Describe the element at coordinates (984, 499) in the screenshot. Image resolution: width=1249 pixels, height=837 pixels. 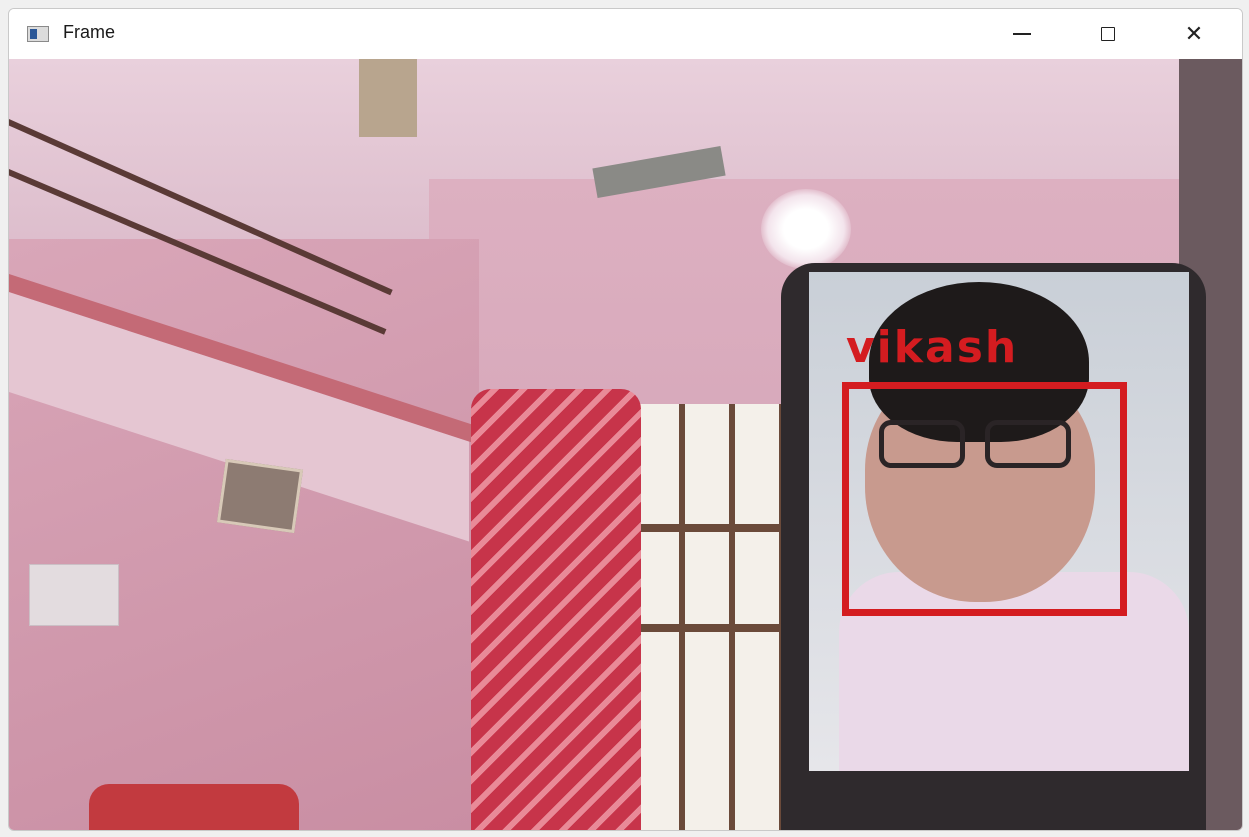
I see `face-detection-box` at that location.